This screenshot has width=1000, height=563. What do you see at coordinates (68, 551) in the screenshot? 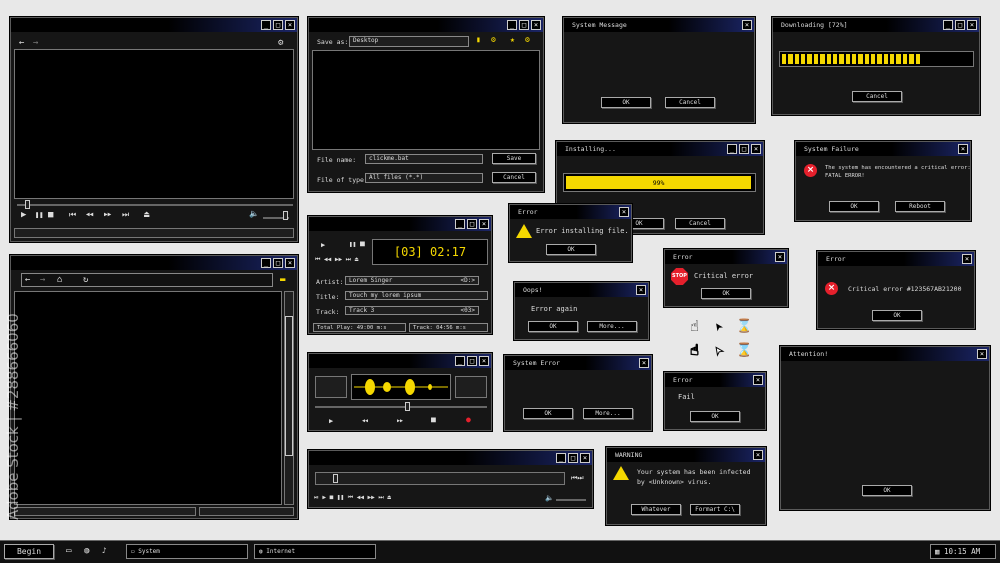
I see `folder-icon: ▭` at bounding box center [68, 551].